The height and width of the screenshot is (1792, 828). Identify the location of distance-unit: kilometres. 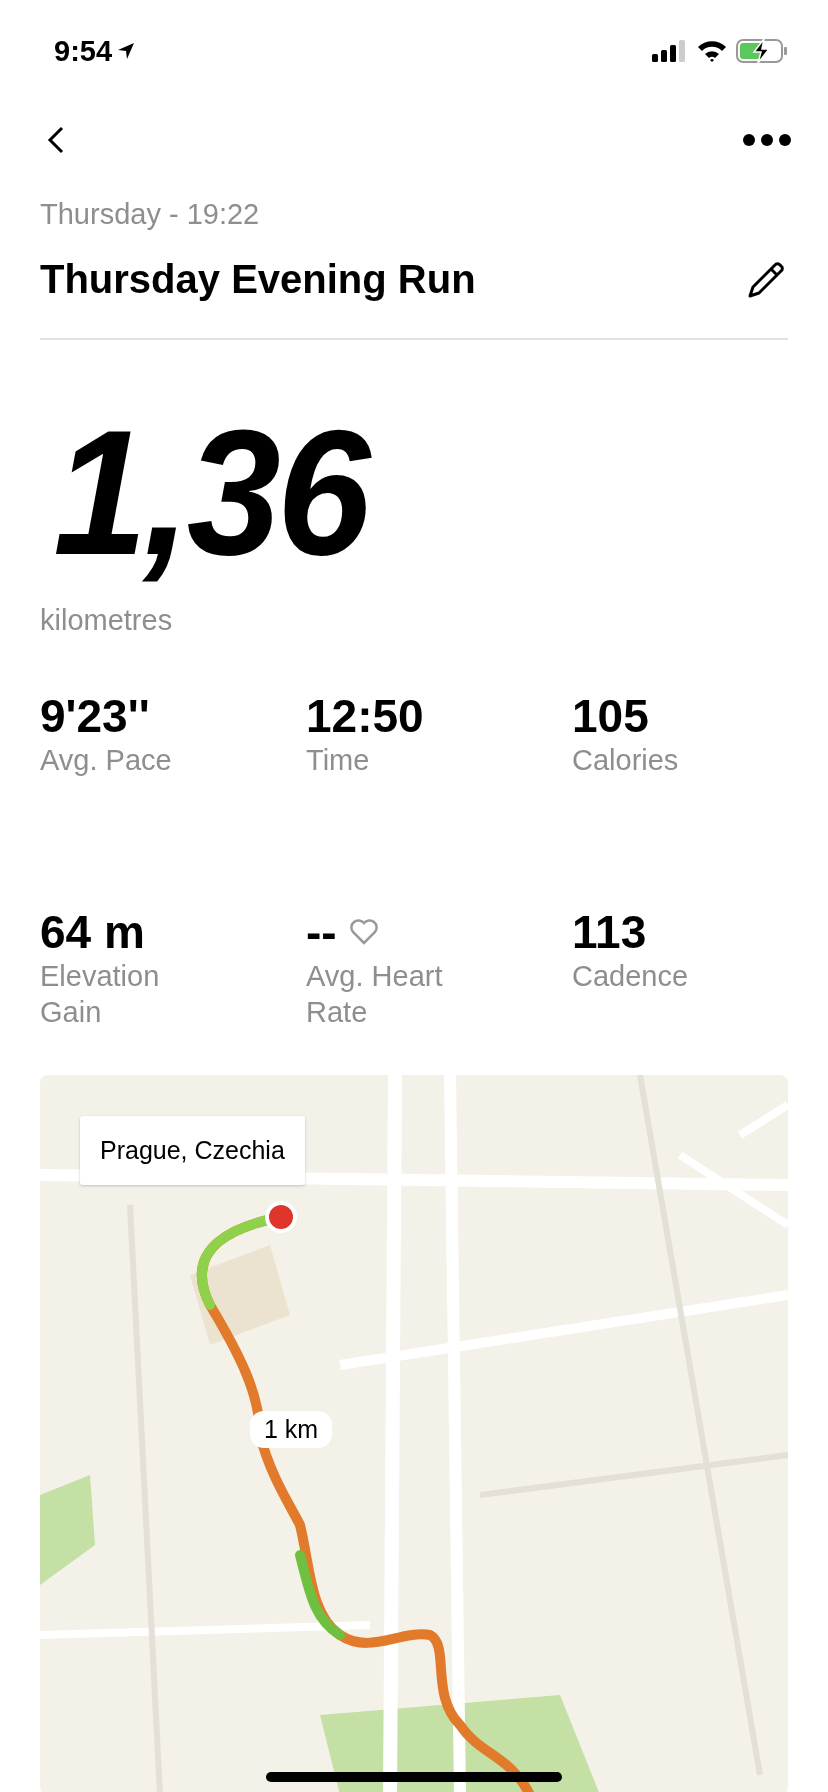
(106, 620).